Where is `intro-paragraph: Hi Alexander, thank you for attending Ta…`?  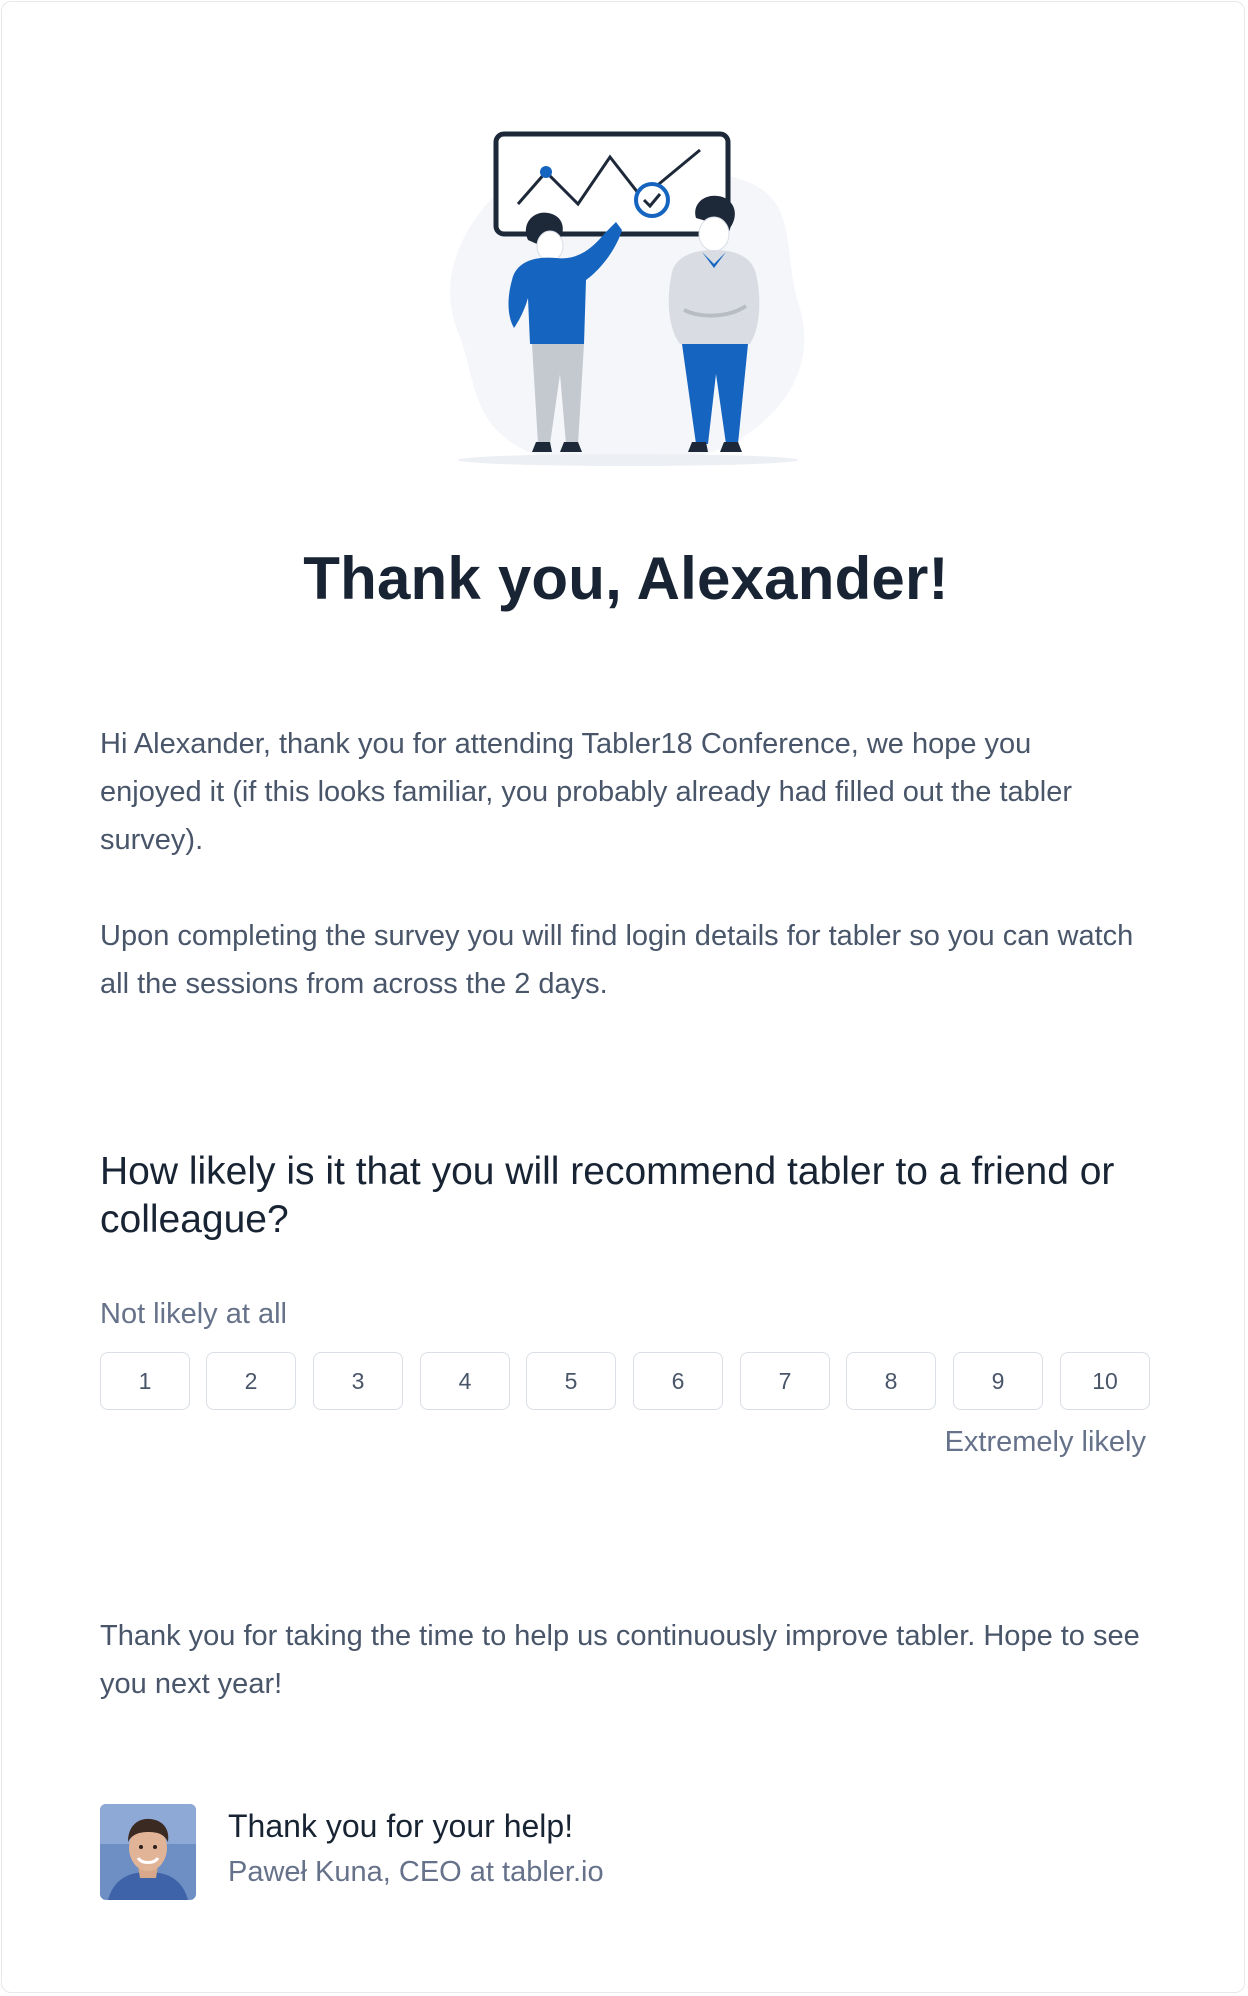 intro-paragraph: Hi Alexander, thank you for attending Ta… is located at coordinates (586, 792).